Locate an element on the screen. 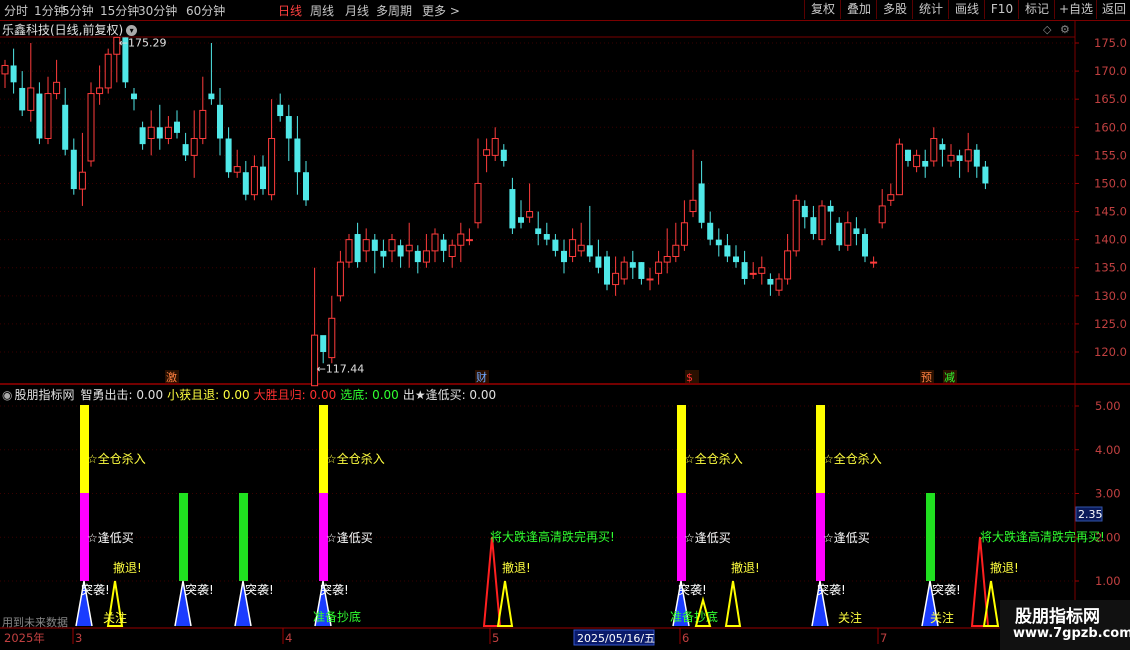 Image resolution: width=1130 pixels, height=650 pixels. event-marker: 激 is located at coordinates (171, 377).